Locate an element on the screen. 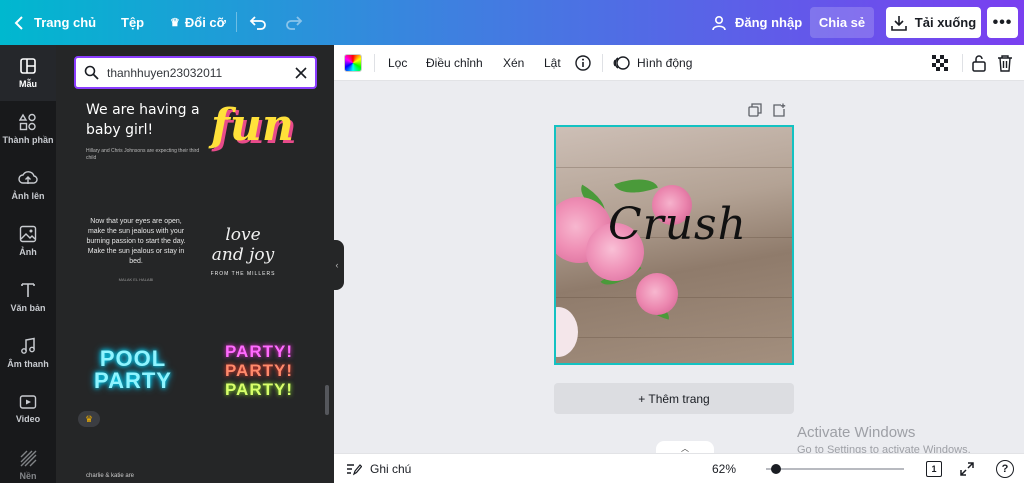 Image resolution: width=1024 pixels, height=483 pixels. sidebar-item-background: Nền is located at coordinates (28, 460).